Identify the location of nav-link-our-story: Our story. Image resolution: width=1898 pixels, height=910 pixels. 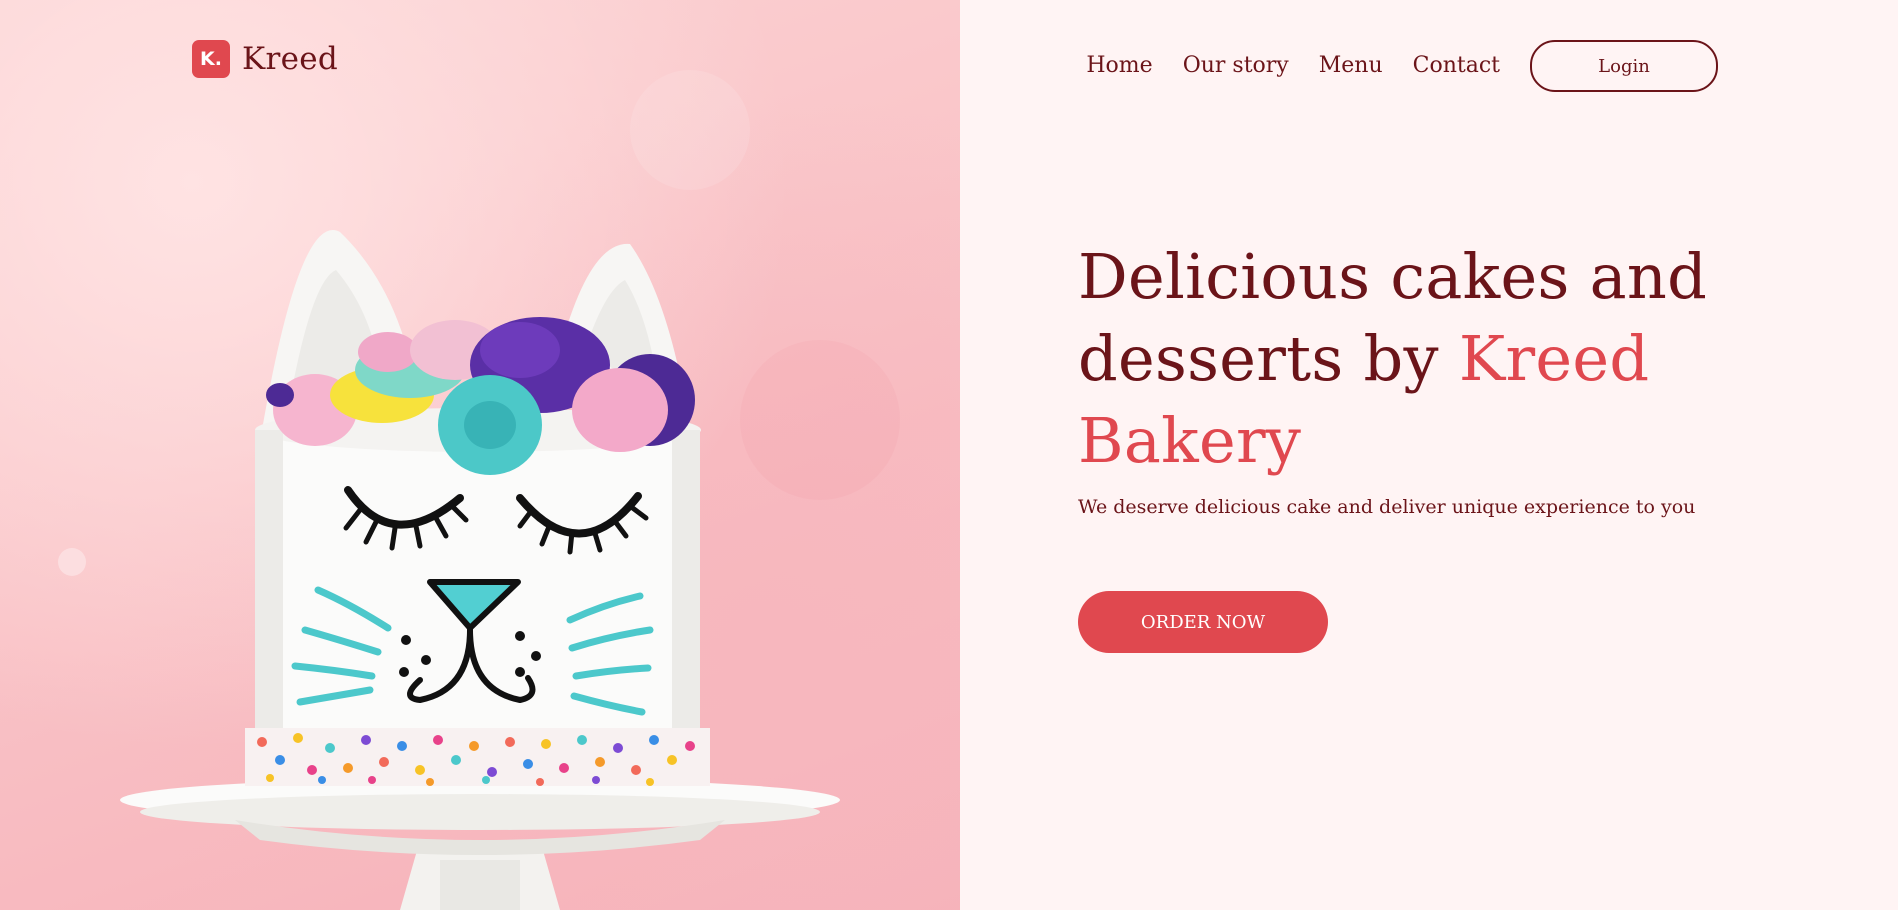
(1236, 66).